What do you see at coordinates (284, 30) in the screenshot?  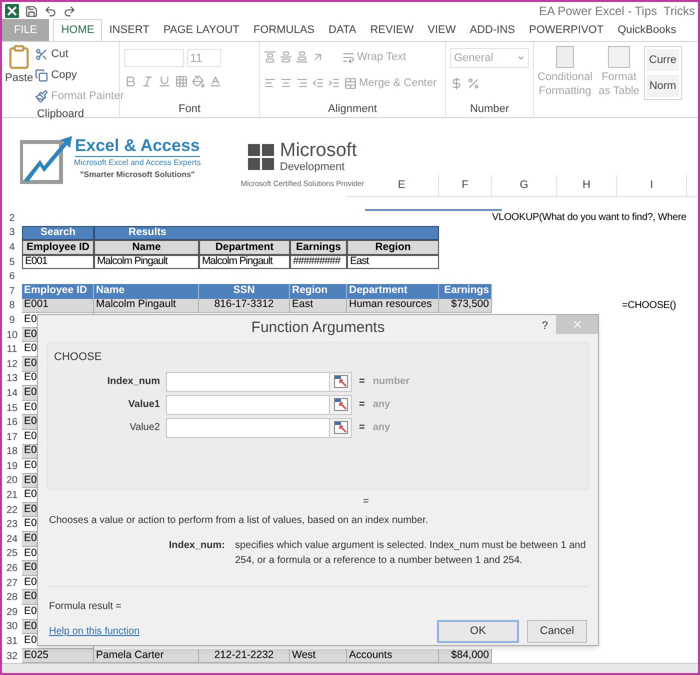 I see `ribbon-tab: FORMULAS` at bounding box center [284, 30].